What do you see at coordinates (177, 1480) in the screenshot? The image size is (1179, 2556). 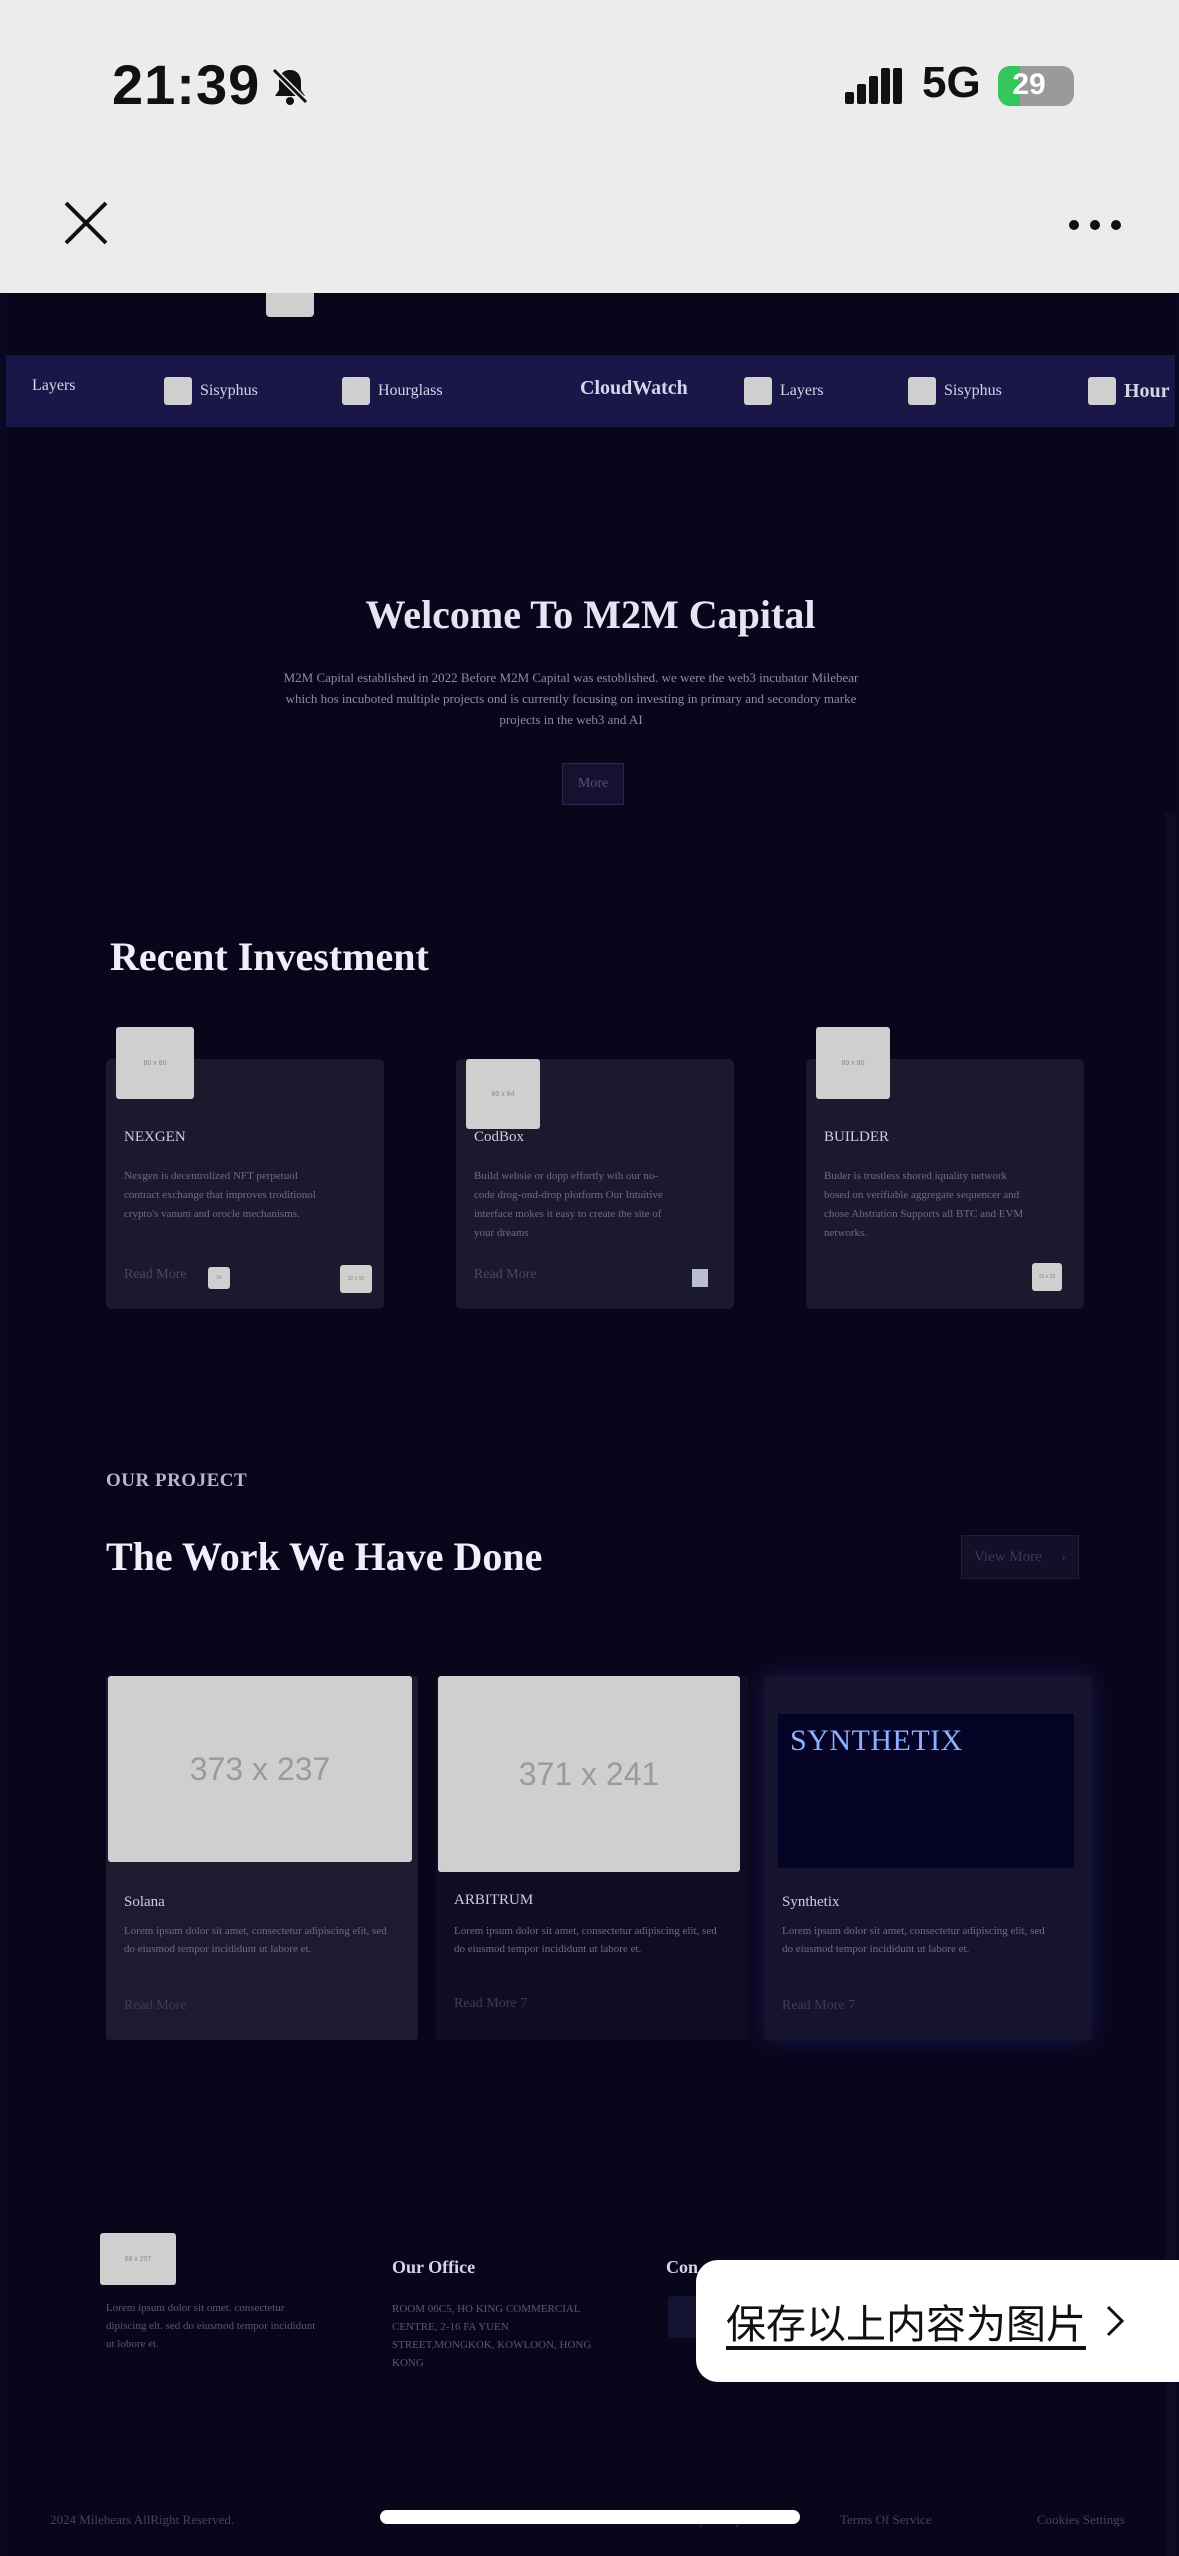 I see `section-eyebrow: OUR PROJECT` at bounding box center [177, 1480].